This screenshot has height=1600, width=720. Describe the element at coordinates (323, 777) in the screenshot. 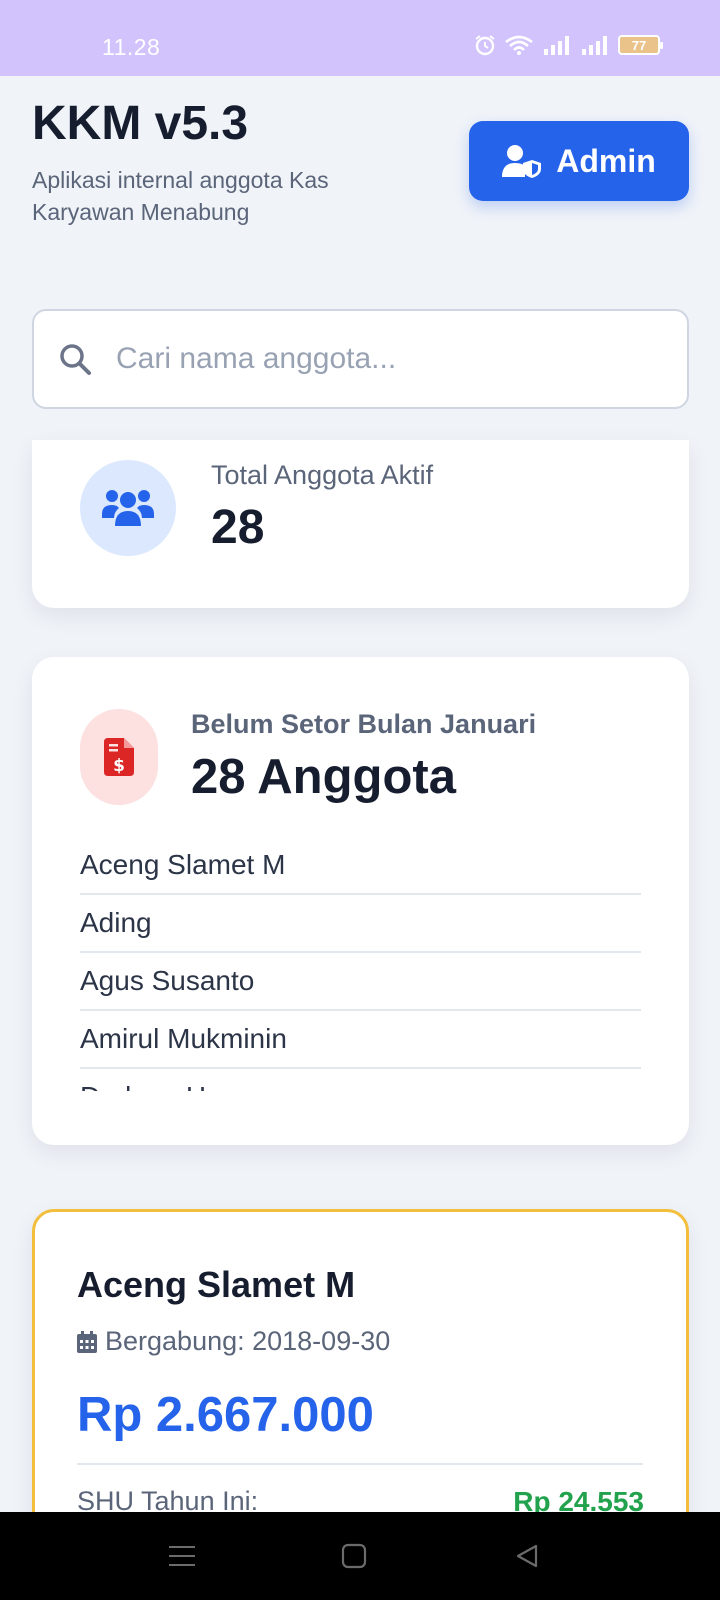

I see `unpaid-count: 28 Anggota` at that location.